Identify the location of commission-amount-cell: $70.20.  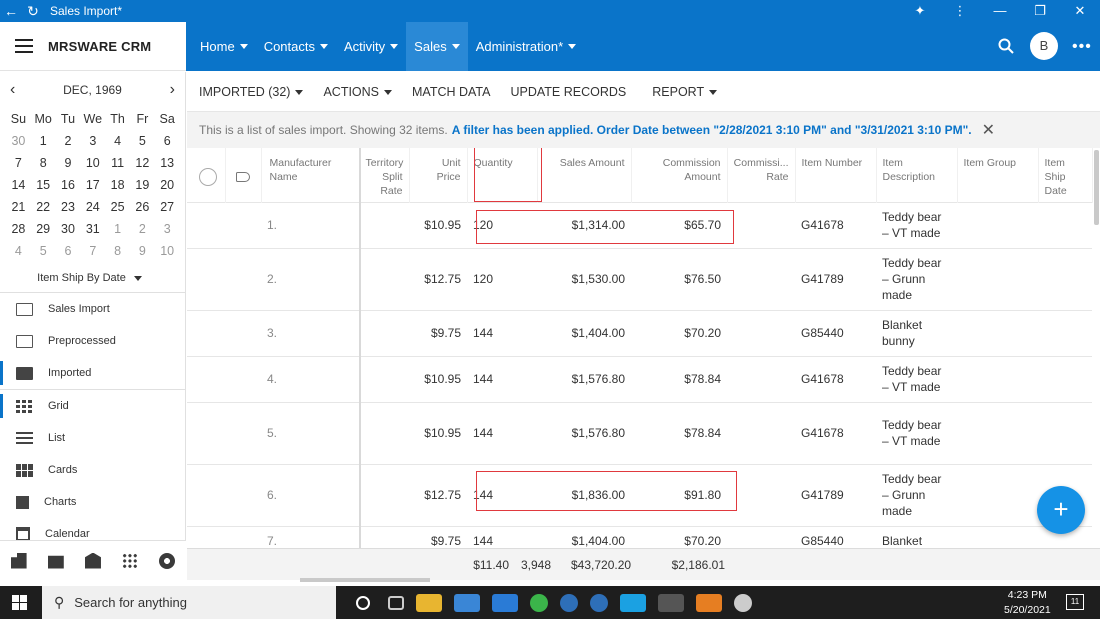
(679, 332).